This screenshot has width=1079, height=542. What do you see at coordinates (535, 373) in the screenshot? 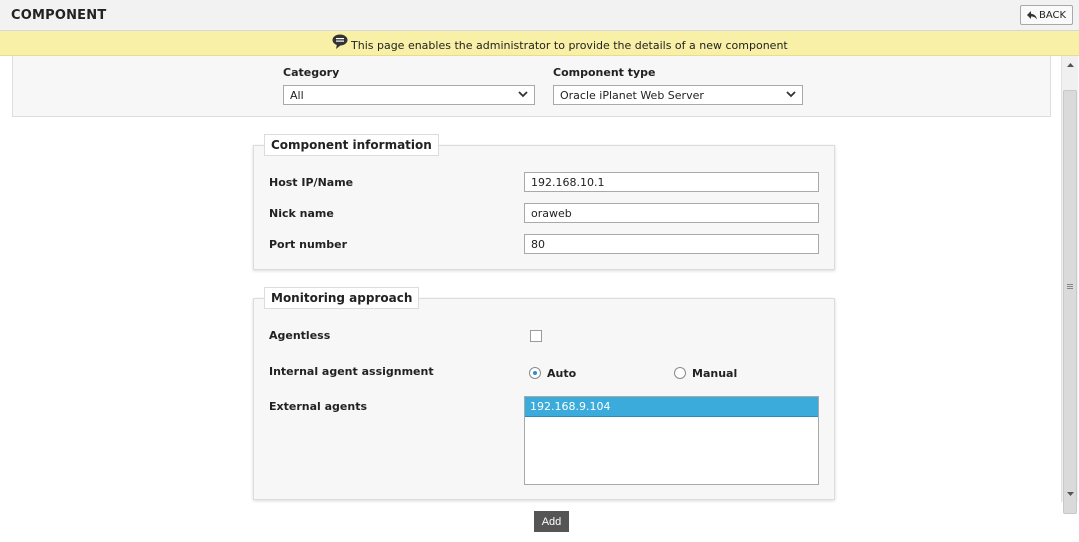
I see `auto-radio` at bounding box center [535, 373].